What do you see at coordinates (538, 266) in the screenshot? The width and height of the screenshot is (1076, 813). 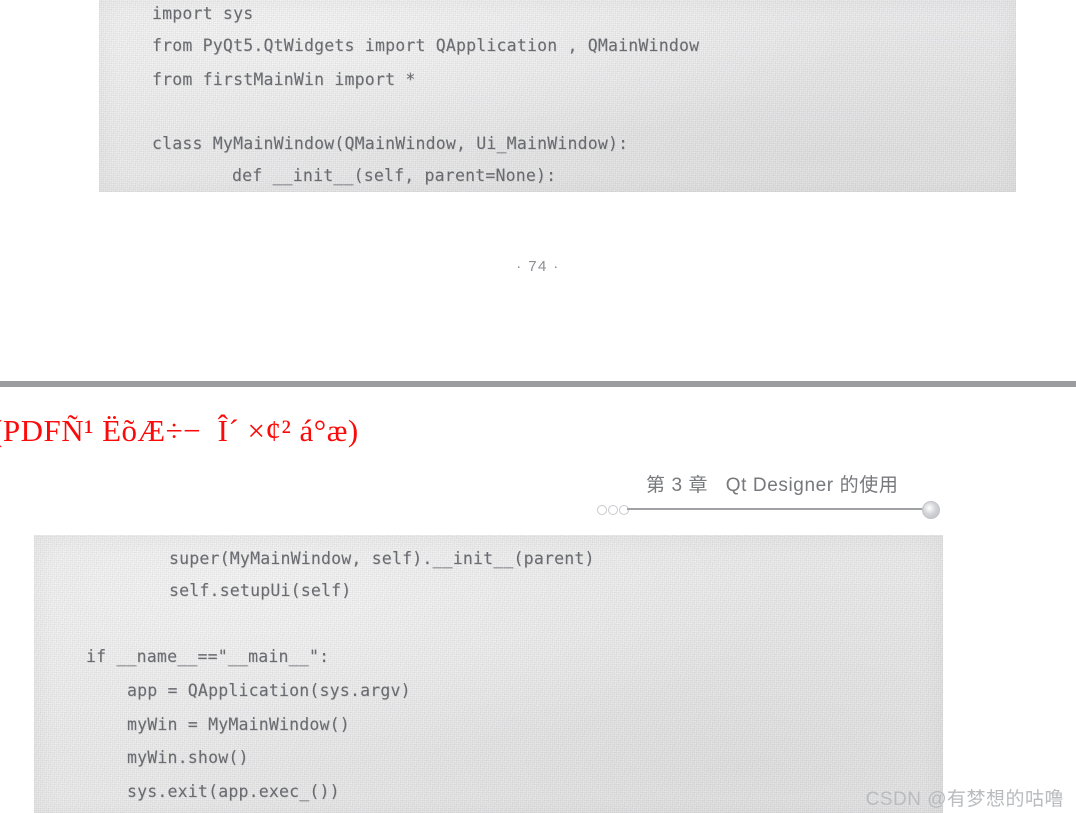 I see `page-number: · 74 ·` at bounding box center [538, 266].